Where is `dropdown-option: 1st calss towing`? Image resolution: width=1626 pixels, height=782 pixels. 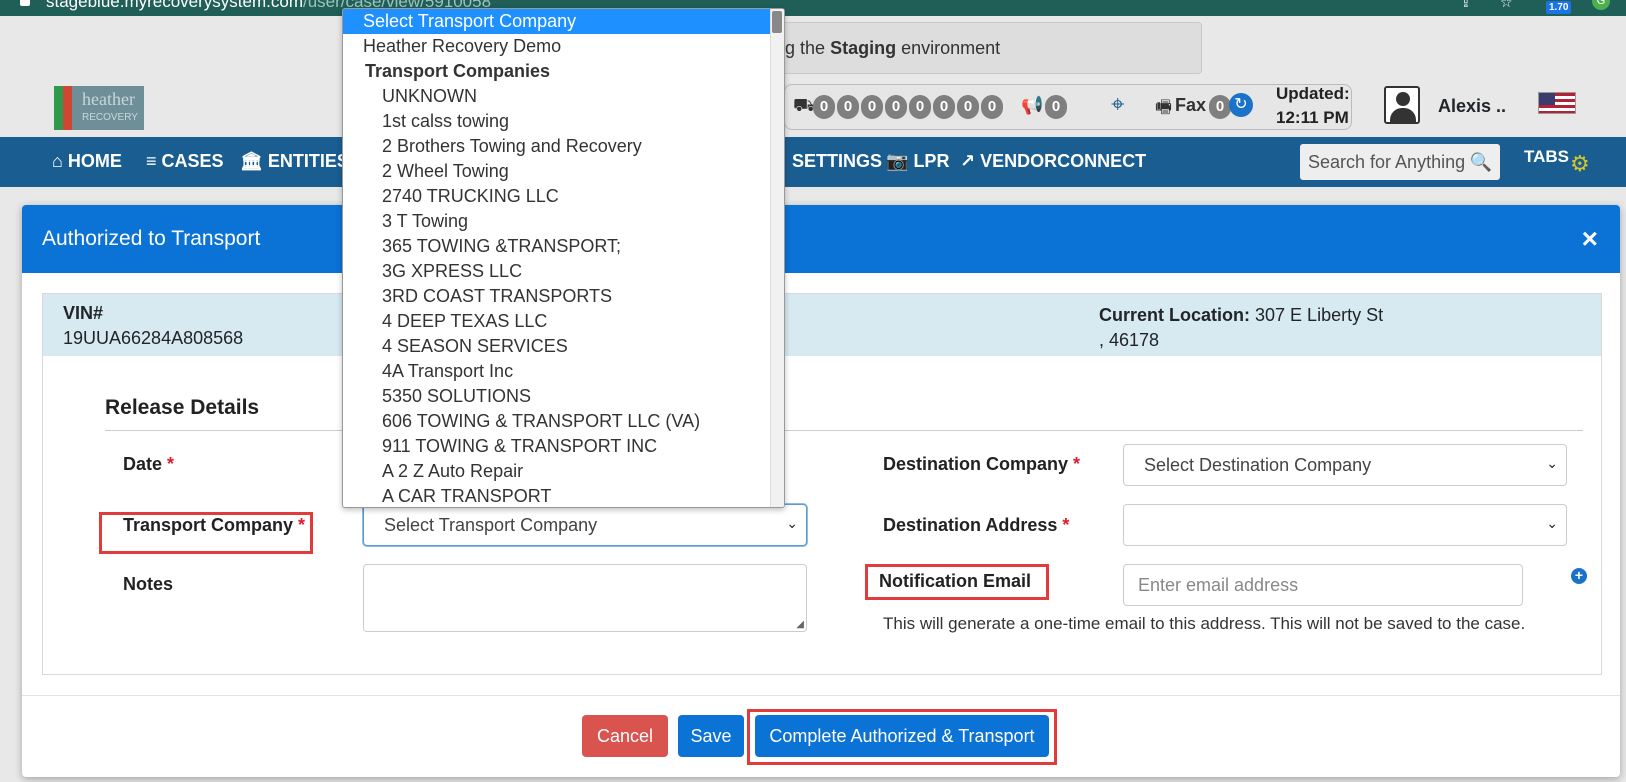 dropdown-option: 1st calss towing is located at coordinates (557, 121).